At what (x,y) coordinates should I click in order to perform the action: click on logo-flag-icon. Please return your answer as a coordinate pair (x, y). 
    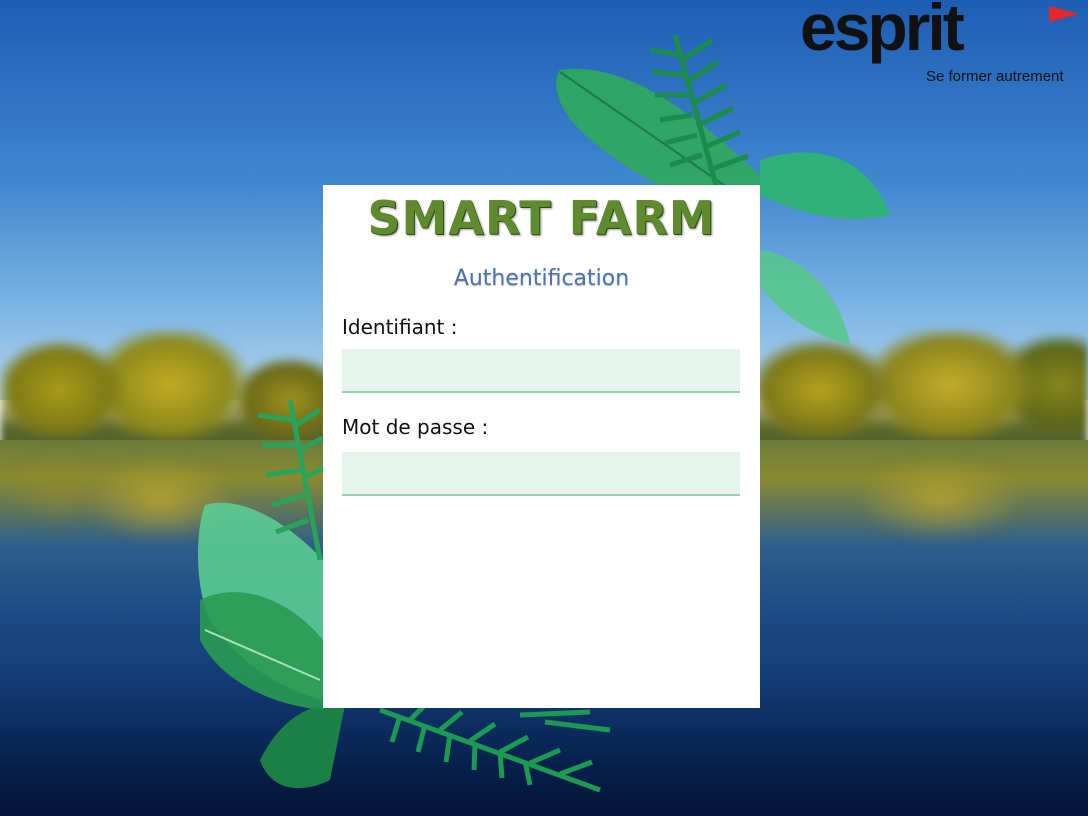
    Looking at the image, I should click on (1064, 14).